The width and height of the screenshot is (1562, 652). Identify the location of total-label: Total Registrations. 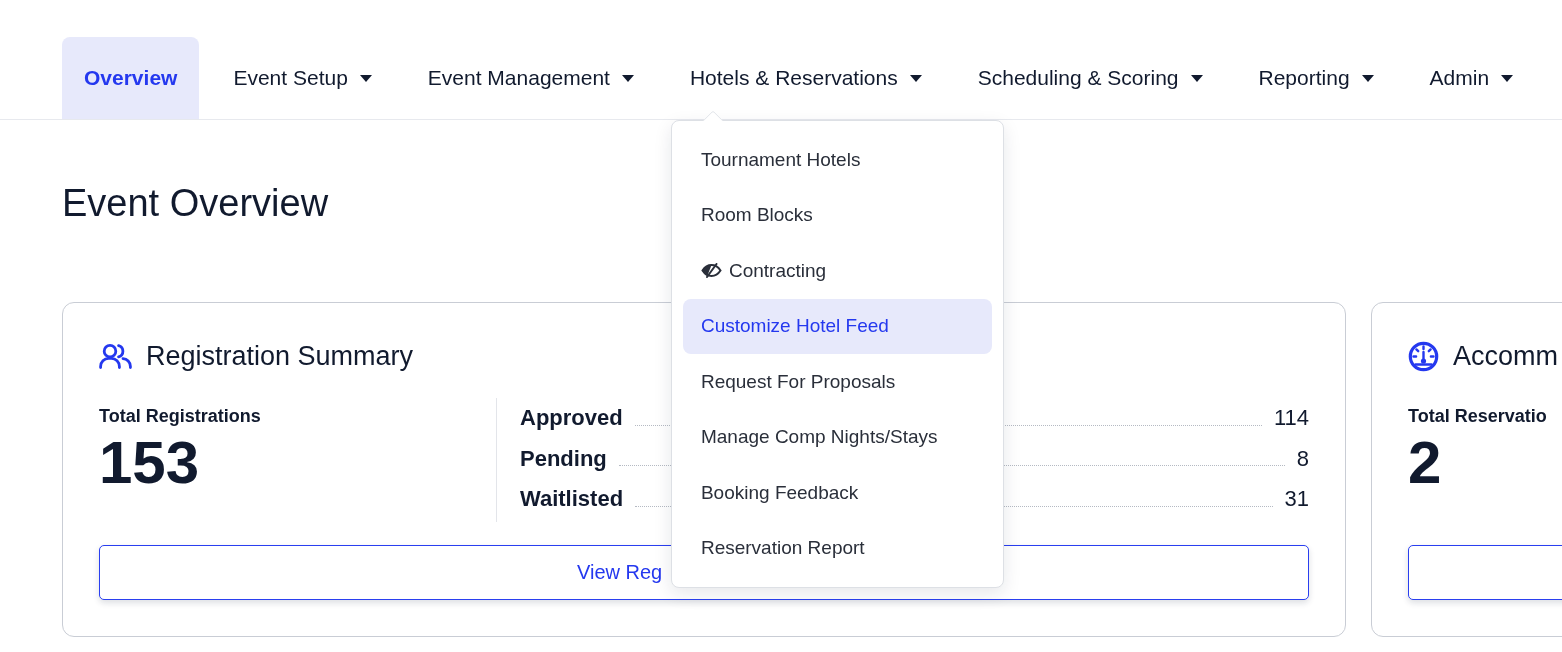
(180, 416).